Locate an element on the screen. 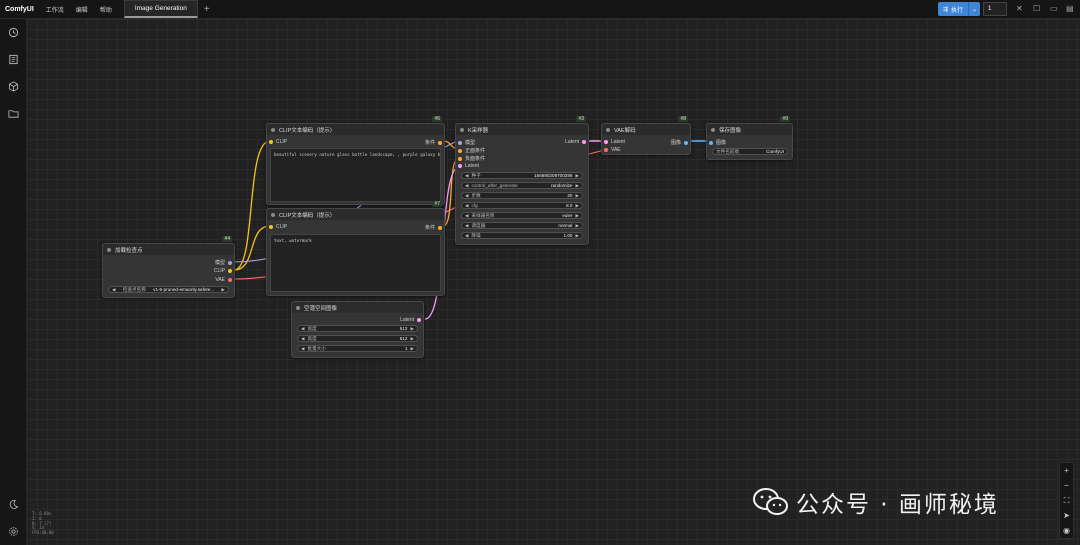 The image size is (1080, 545). workflows-folder-icon is located at coordinates (13, 113).